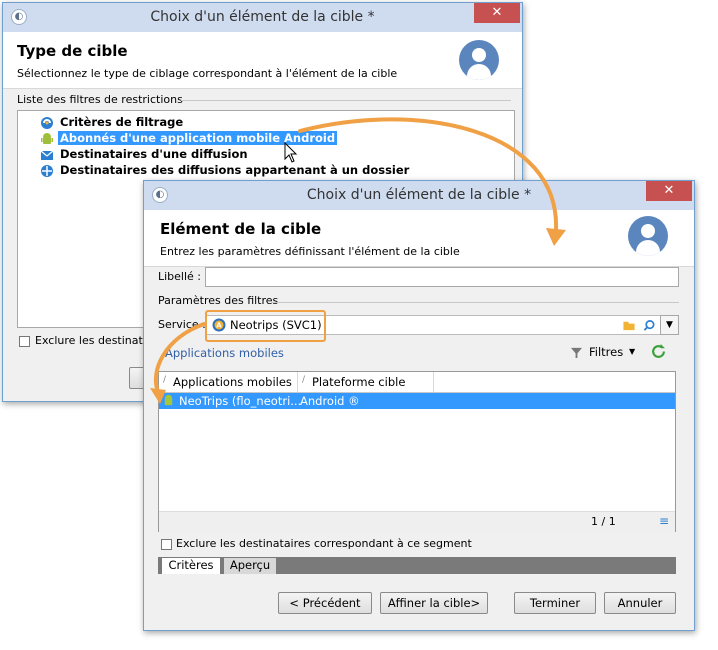 The width and height of the screenshot is (718, 650). What do you see at coordinates (24, 341) in the screenshot?
I see `back-exclude-checkbox` at bounding box center [24, 341].